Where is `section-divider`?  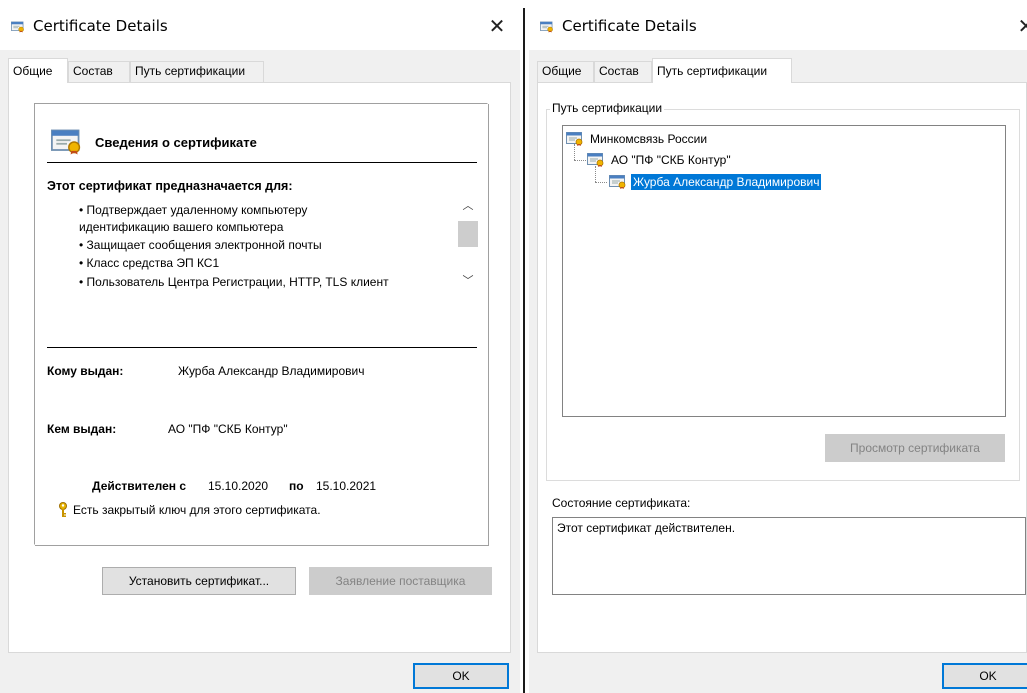
section-divider is located at coordinates (262, 347).